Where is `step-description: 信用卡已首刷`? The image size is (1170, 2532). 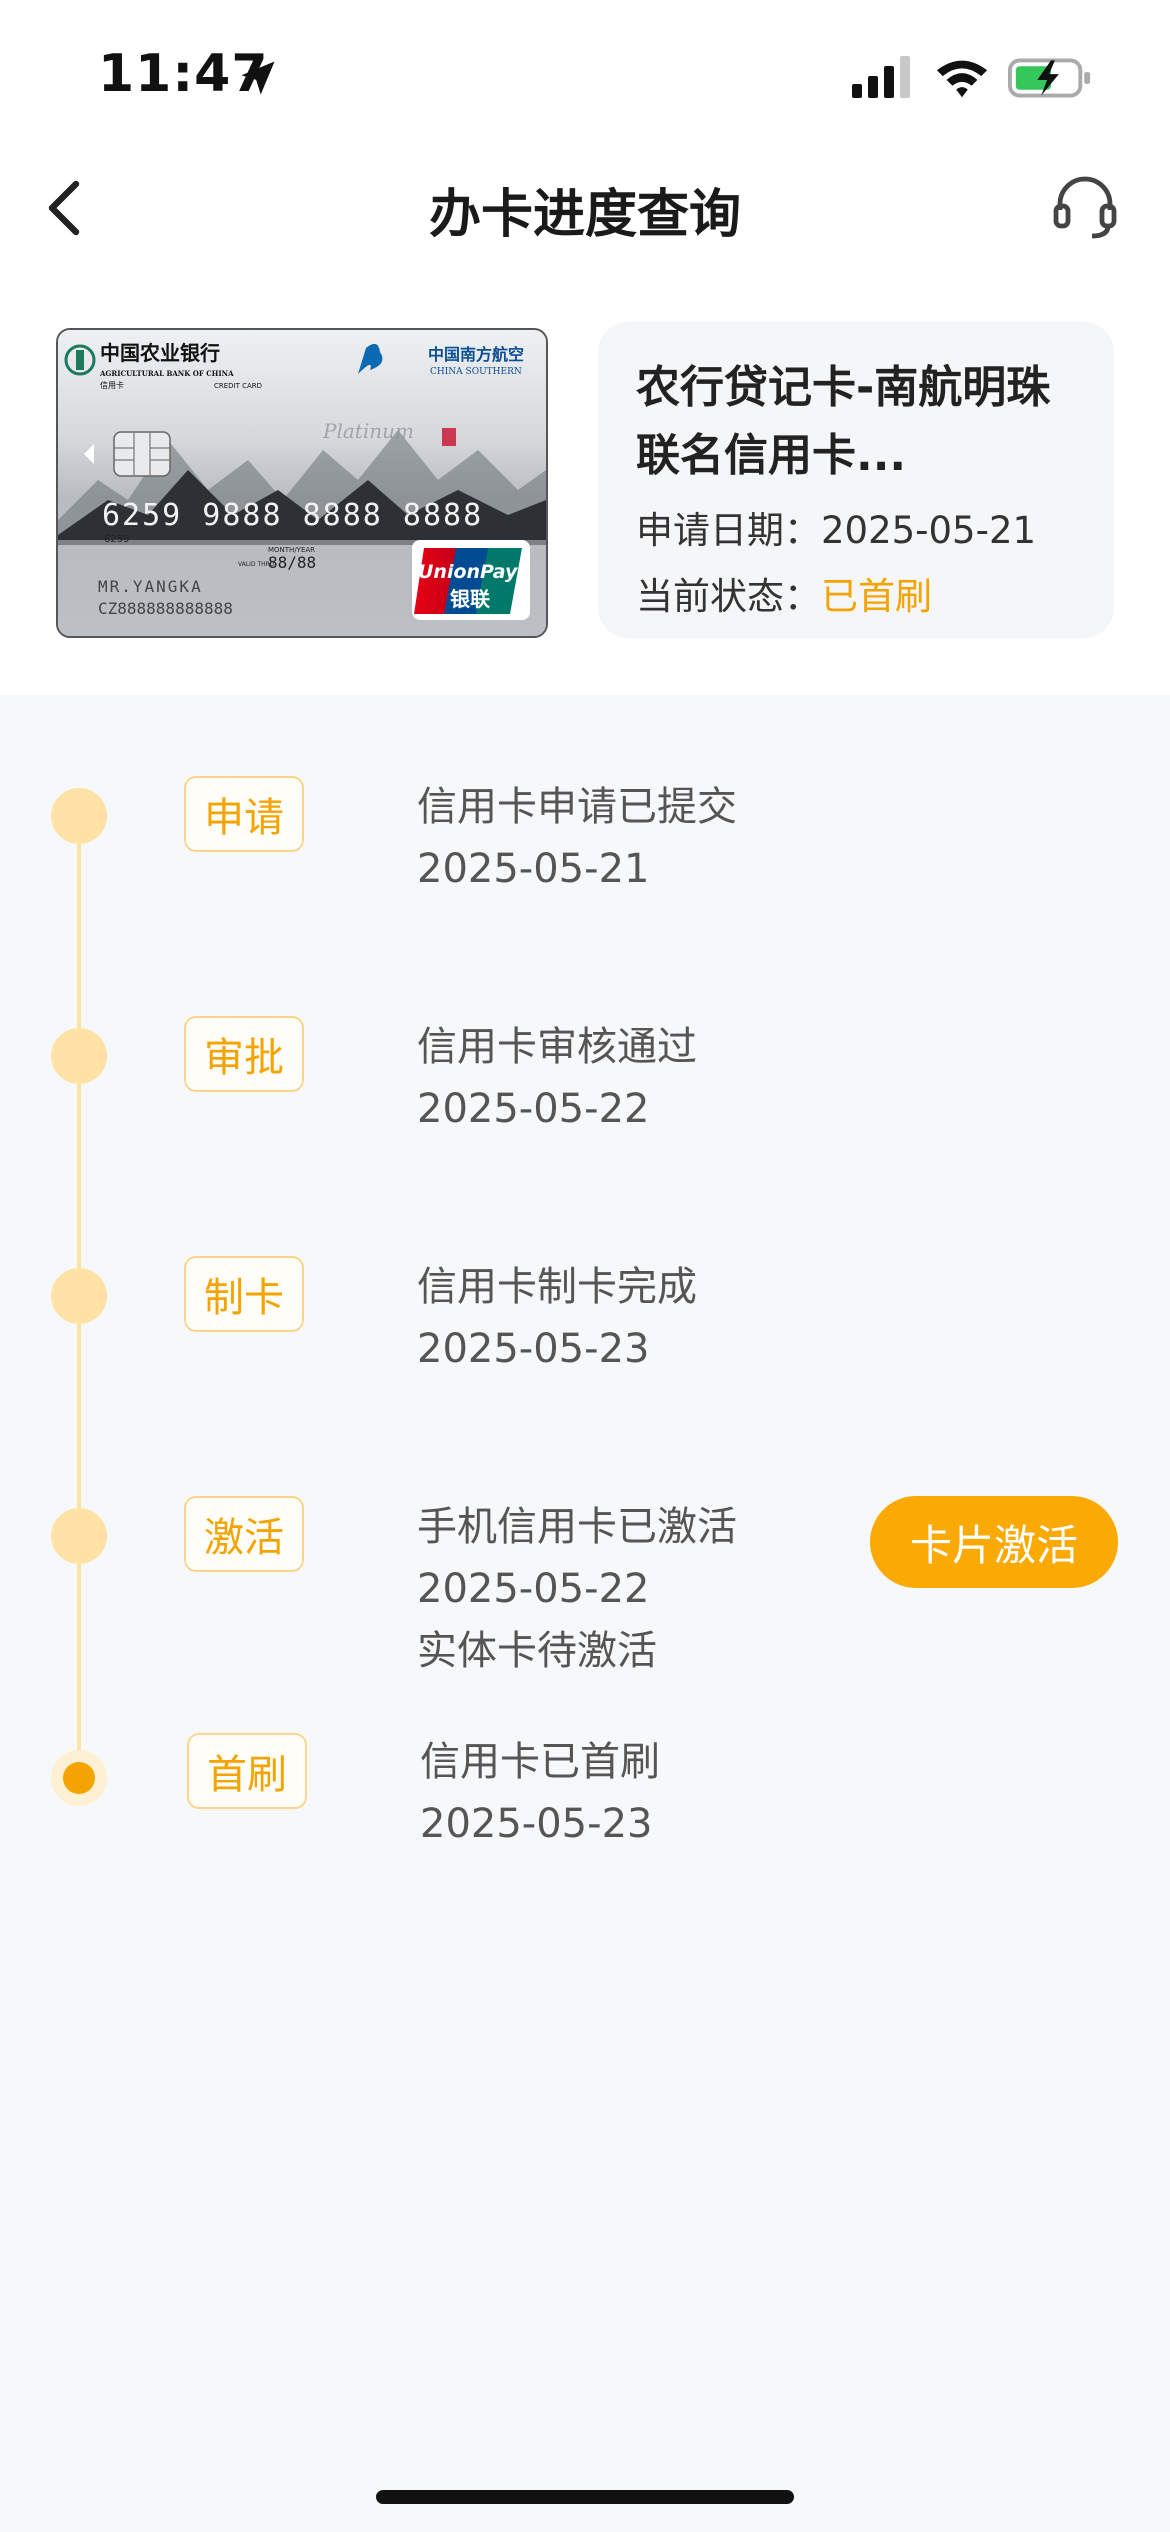
step-description: 信用卡已首刷 is located at coordinates (540, 1762).